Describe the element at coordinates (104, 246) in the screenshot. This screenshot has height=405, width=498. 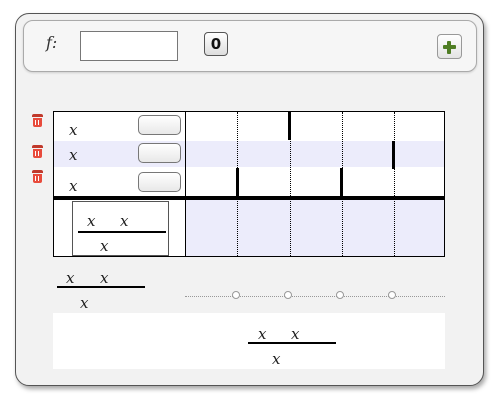
I see `denominator-x: x` at that location.